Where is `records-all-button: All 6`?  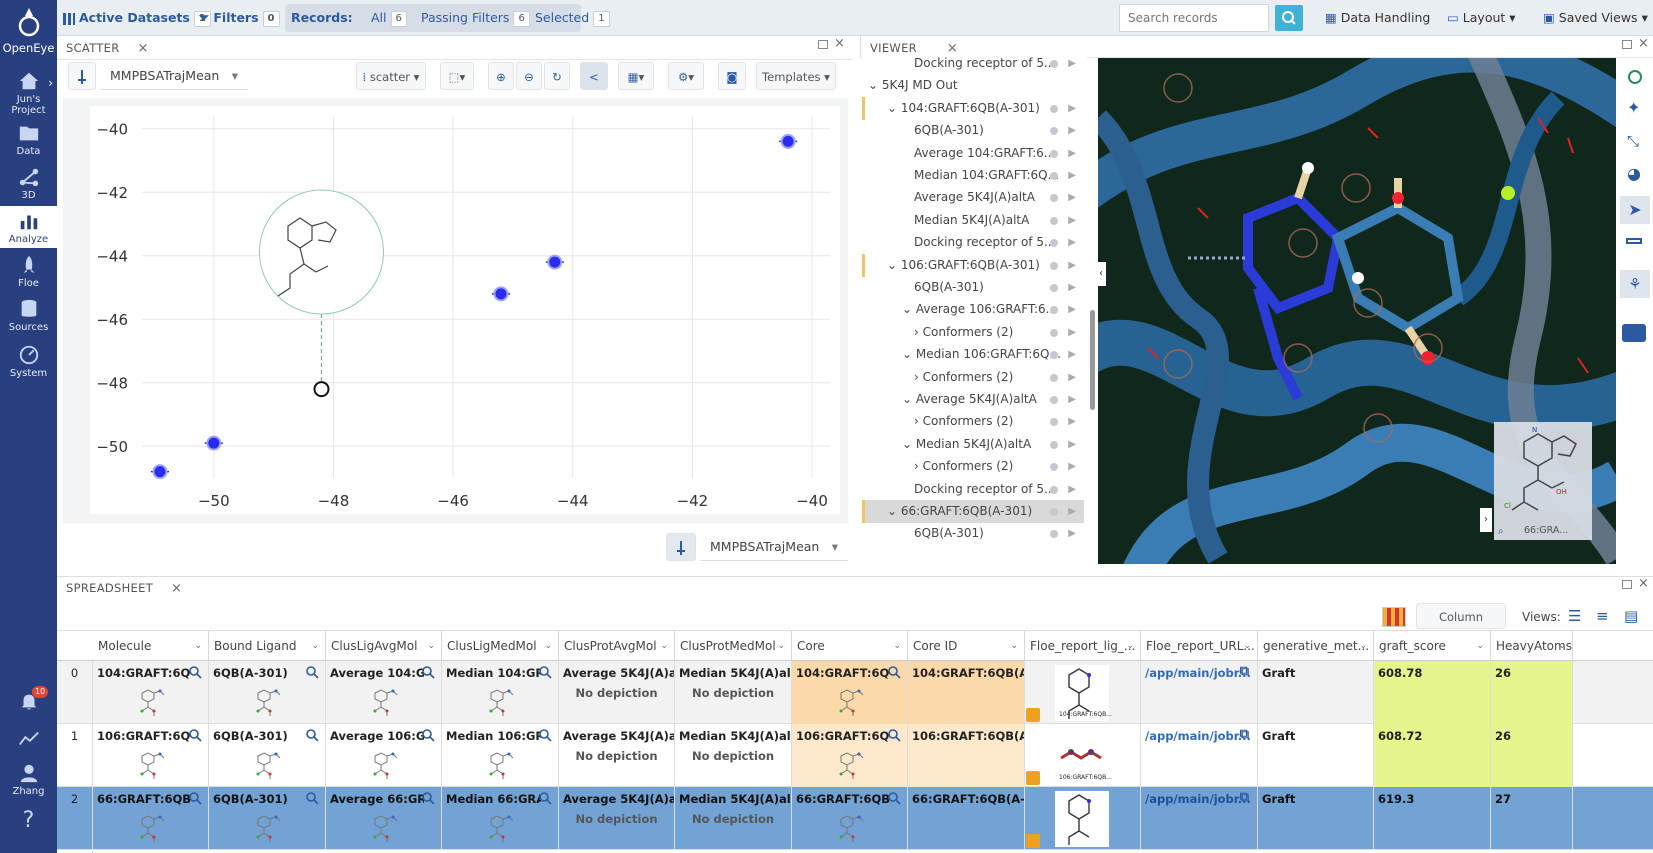
records-all-button: All 6 is located at coordinates (389, 18).